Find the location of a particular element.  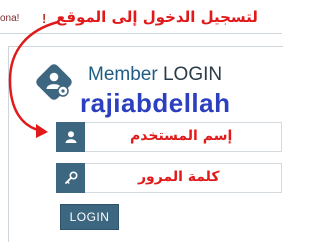

key-icon is located at coordinates (71, 177).